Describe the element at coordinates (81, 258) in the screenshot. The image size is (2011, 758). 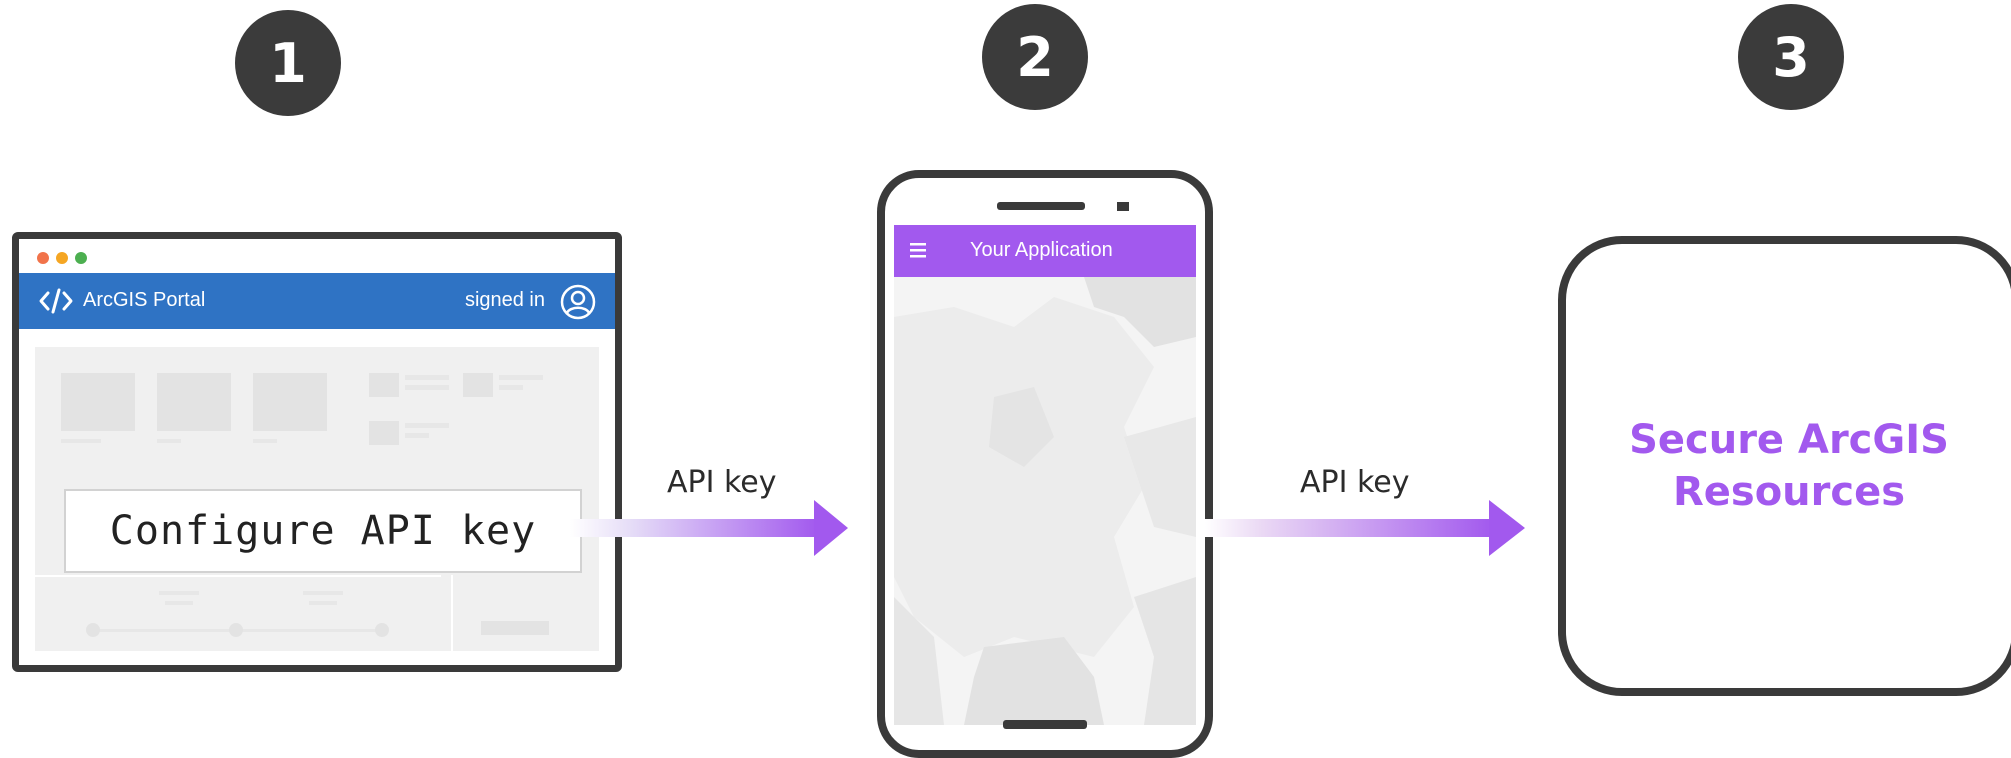
I see `window-dot-maximize` at that location.